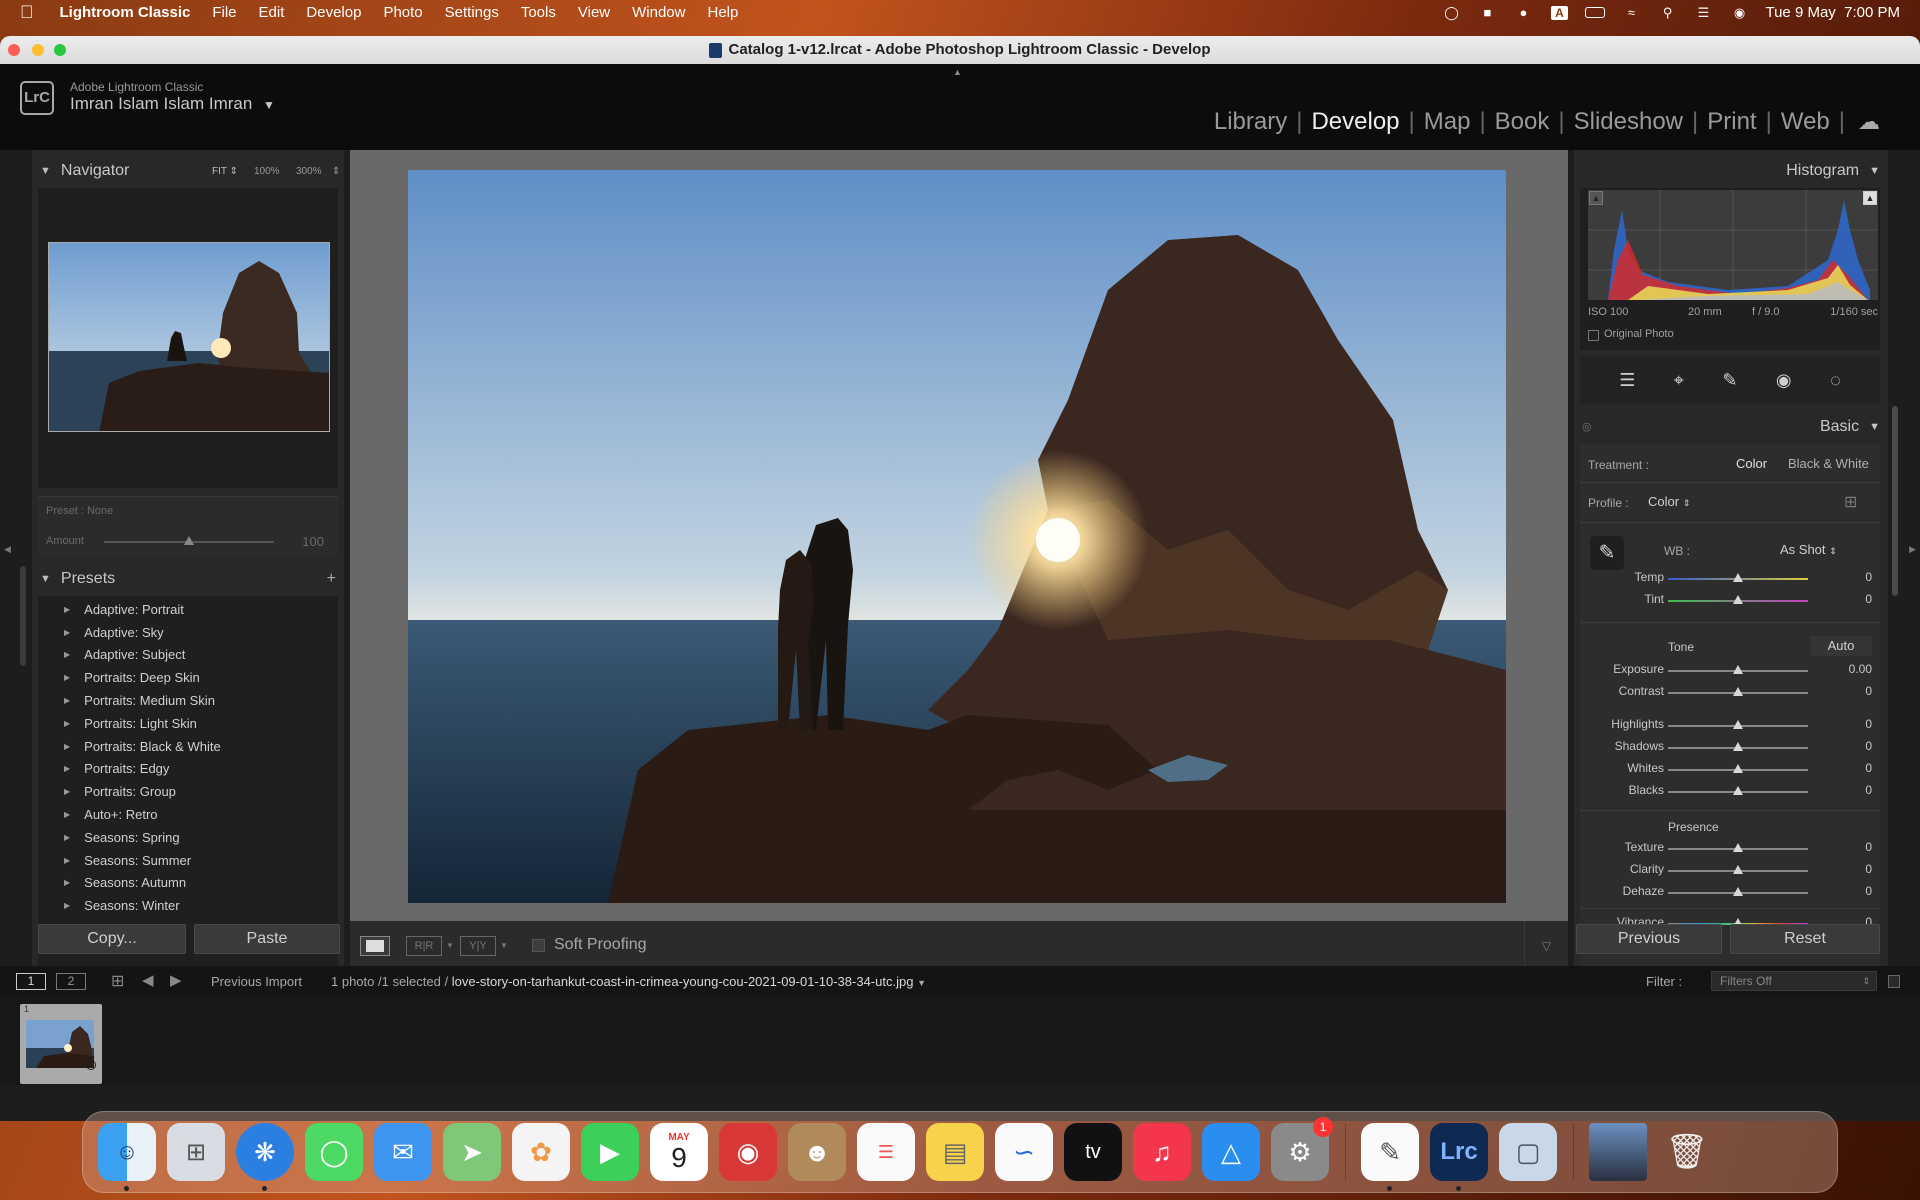 This screenshot has height=1200, width=1920. Describe the element at coordinates (272, 12) in the screenshot. I see `menu-edit: Edit` at that location.